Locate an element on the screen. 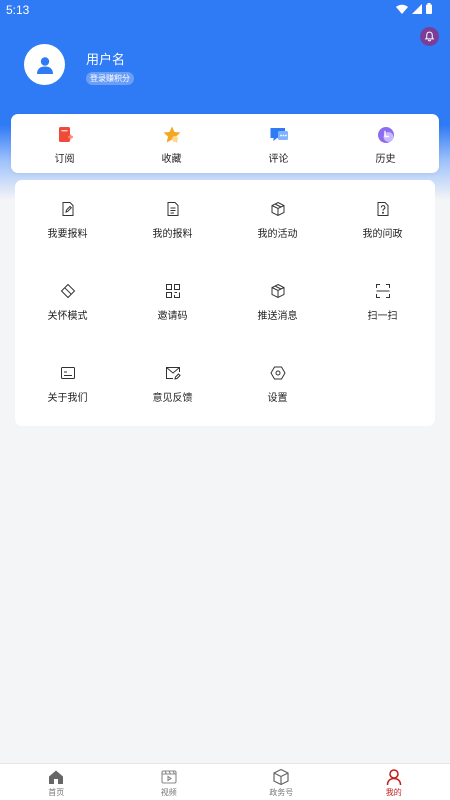 The image size is (450, 800). menu-item-submit-tip: 我要报料 is located at coordinates (67, 210).